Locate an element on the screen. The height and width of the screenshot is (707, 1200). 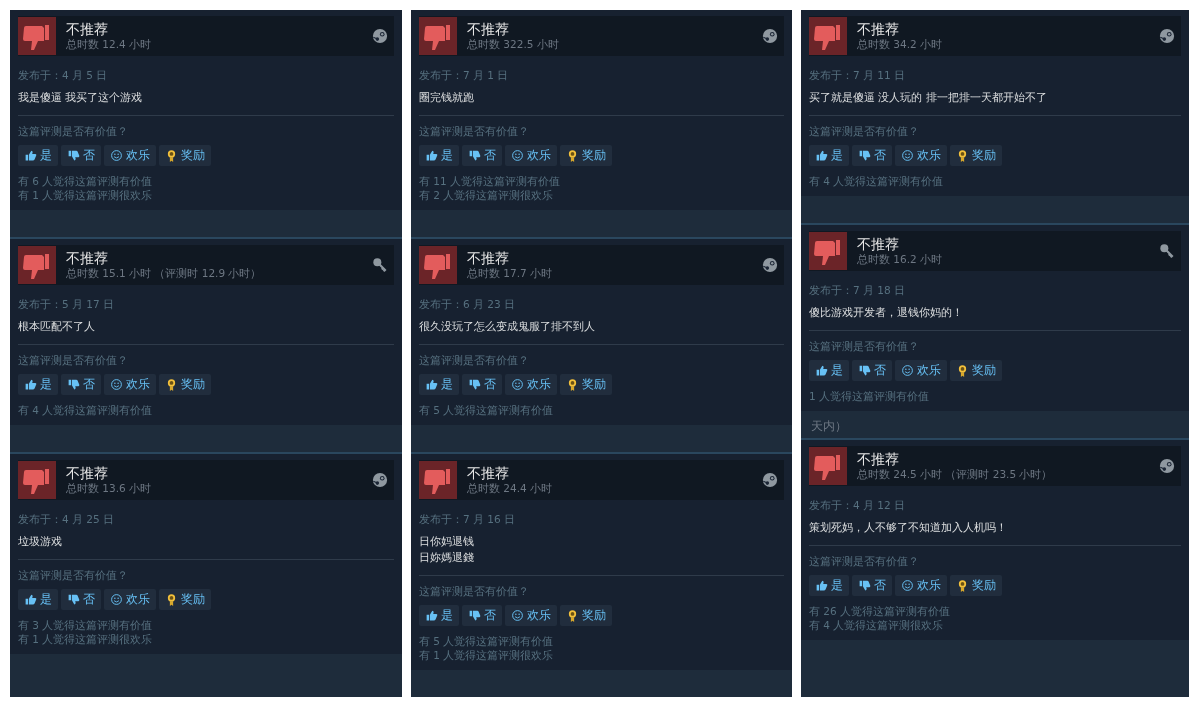
review-text: 圈完钱就跑 is located at coordinates (447, 98).